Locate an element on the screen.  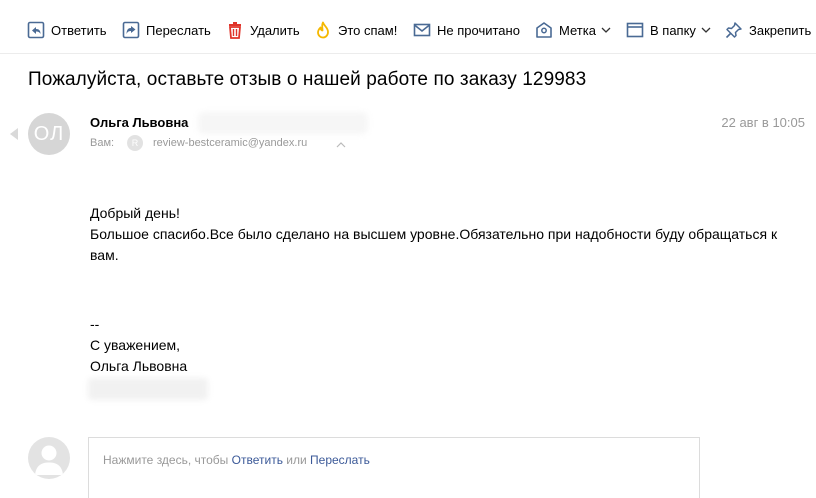
sender-avatar: ОЛ is located at coordinates (49, 134).